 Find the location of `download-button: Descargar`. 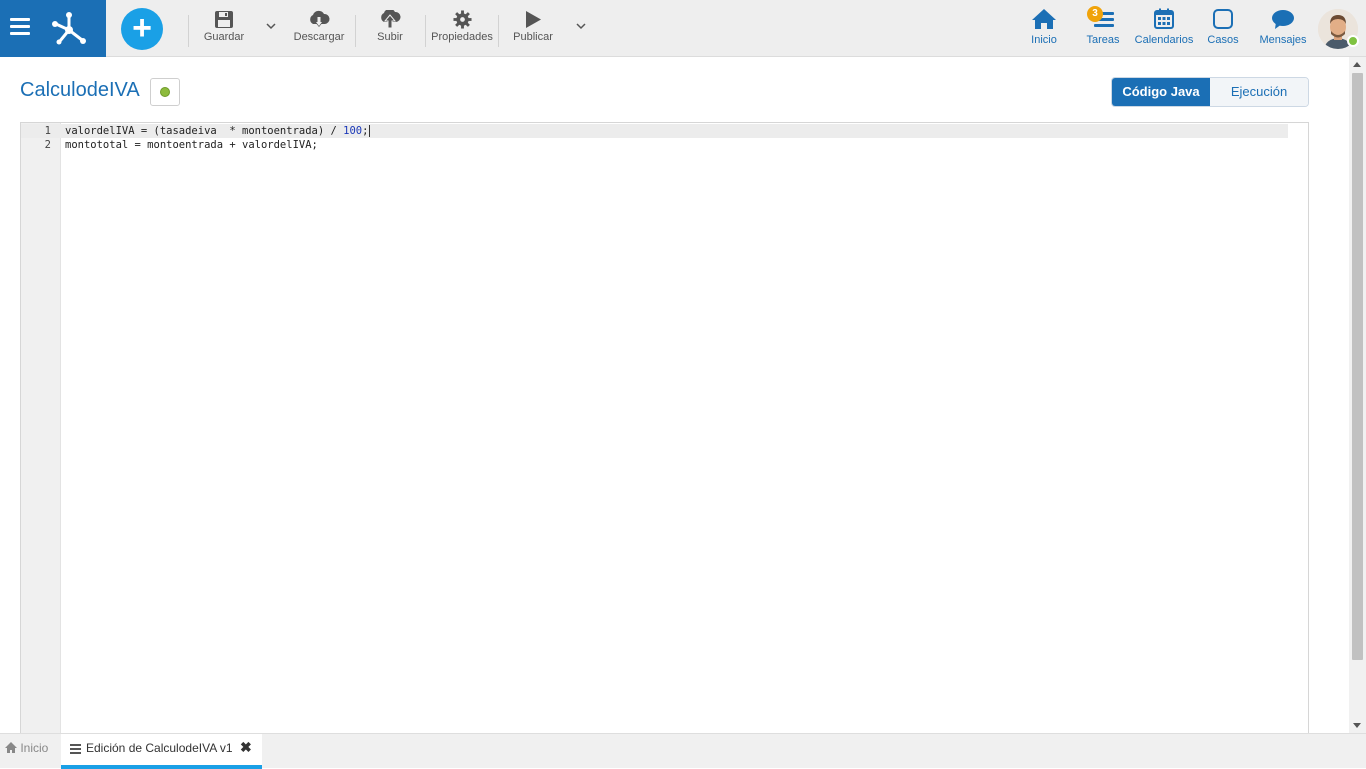

download-button: Descargar is located at coordinates (319, 26).